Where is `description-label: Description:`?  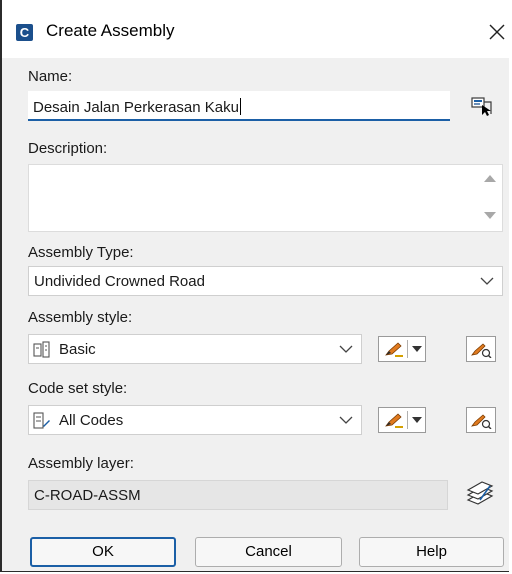
description-label: Description: is located at coordinates (68, 148).